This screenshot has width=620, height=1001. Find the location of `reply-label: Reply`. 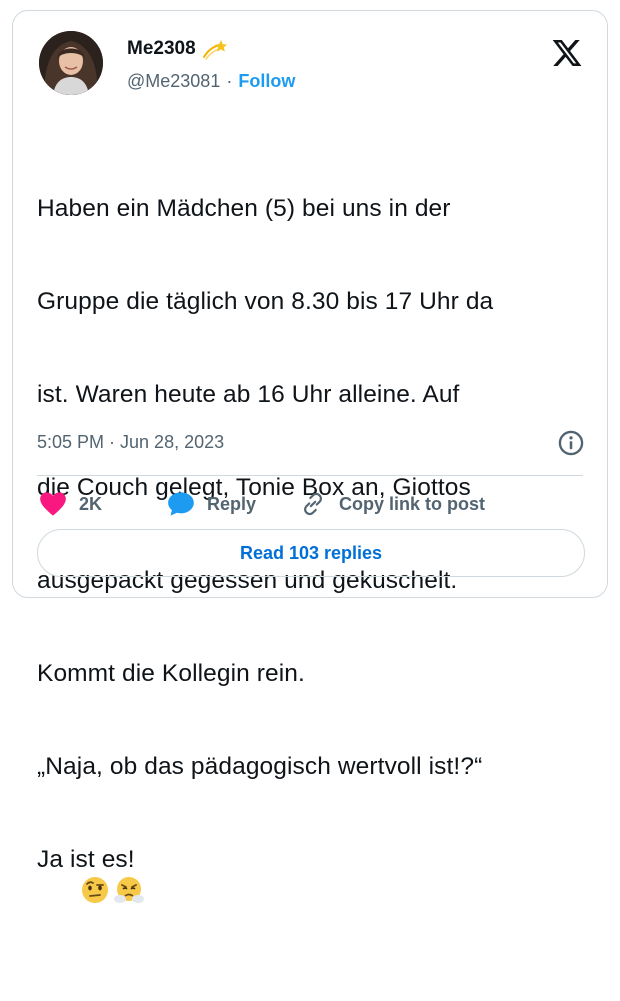

reply-label: Reply is located at coordinates (232, 503).